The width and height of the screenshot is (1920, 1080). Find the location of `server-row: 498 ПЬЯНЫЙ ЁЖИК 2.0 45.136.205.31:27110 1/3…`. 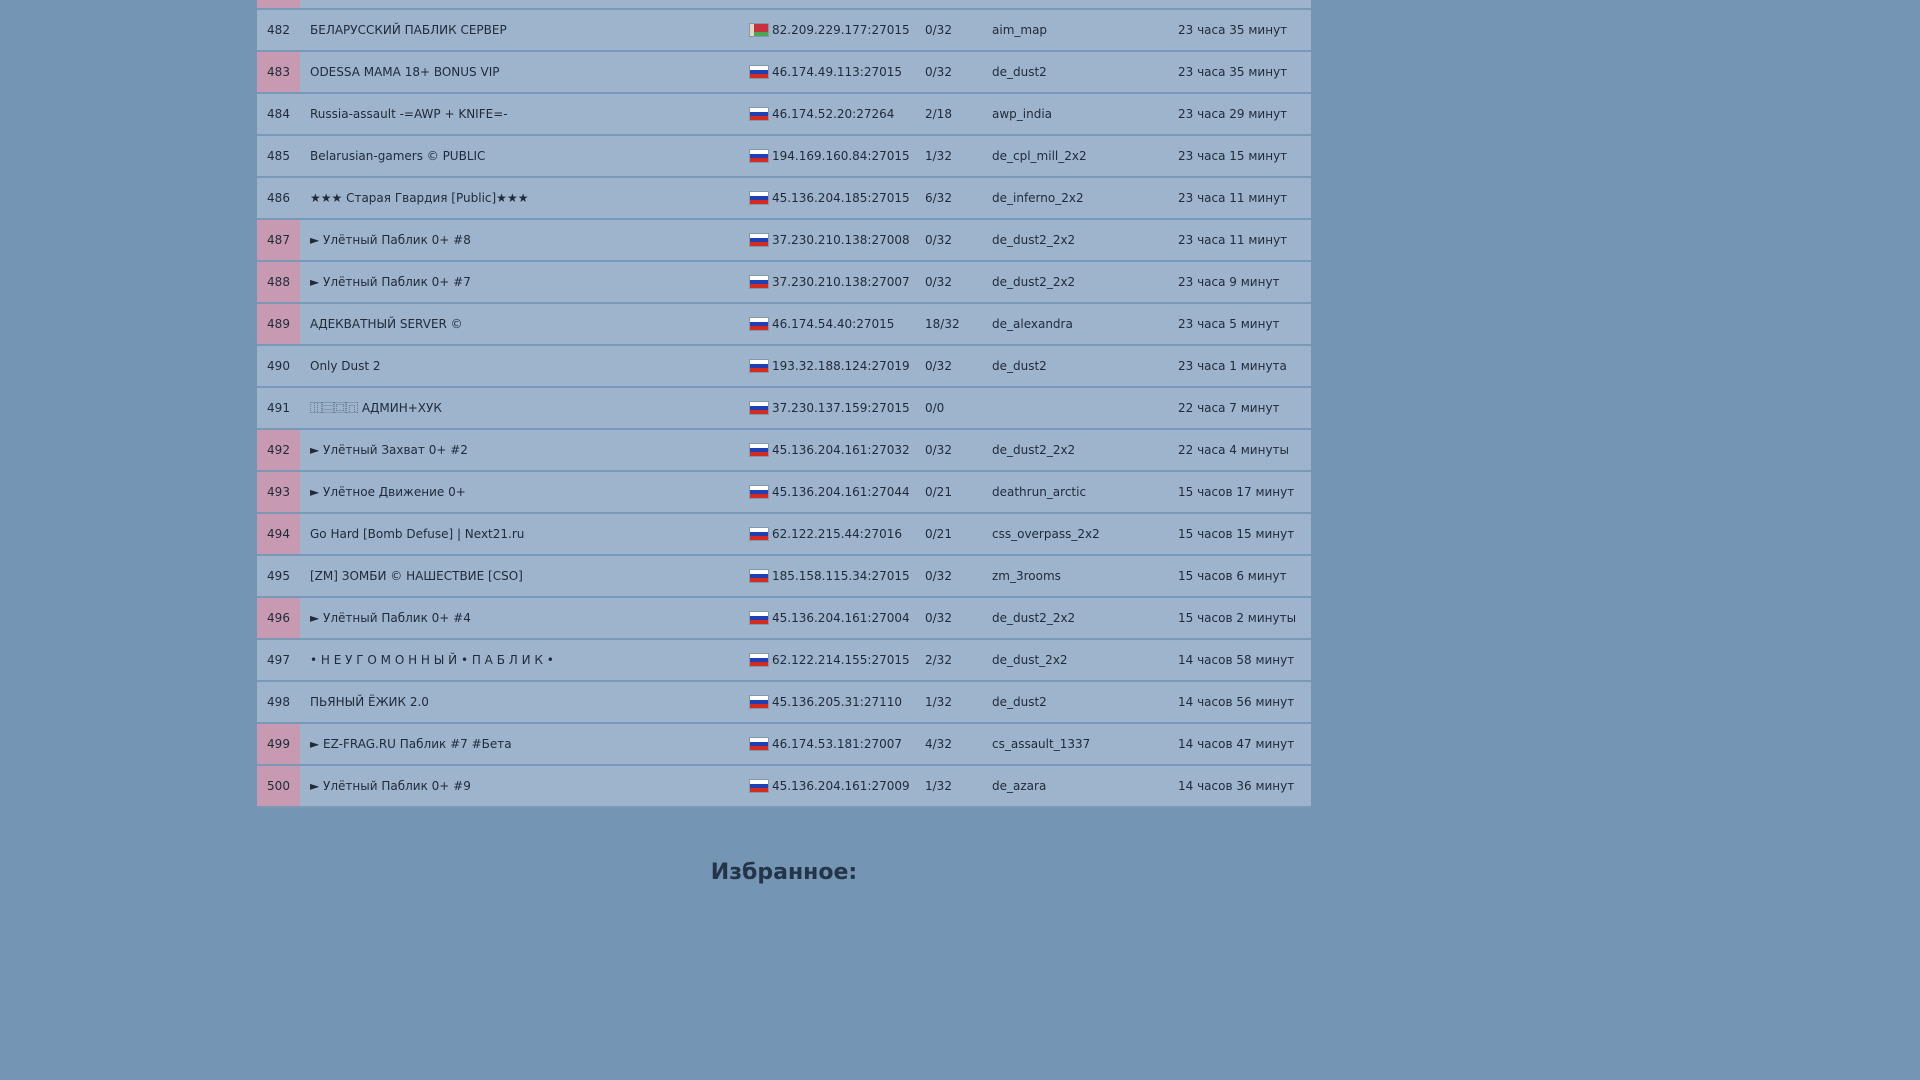

server-row: 498 ПЬЯНЫЙ ЁЖИК 2.0 45.136.205.31:27110 1/3… is located at coordinates (784, 703).